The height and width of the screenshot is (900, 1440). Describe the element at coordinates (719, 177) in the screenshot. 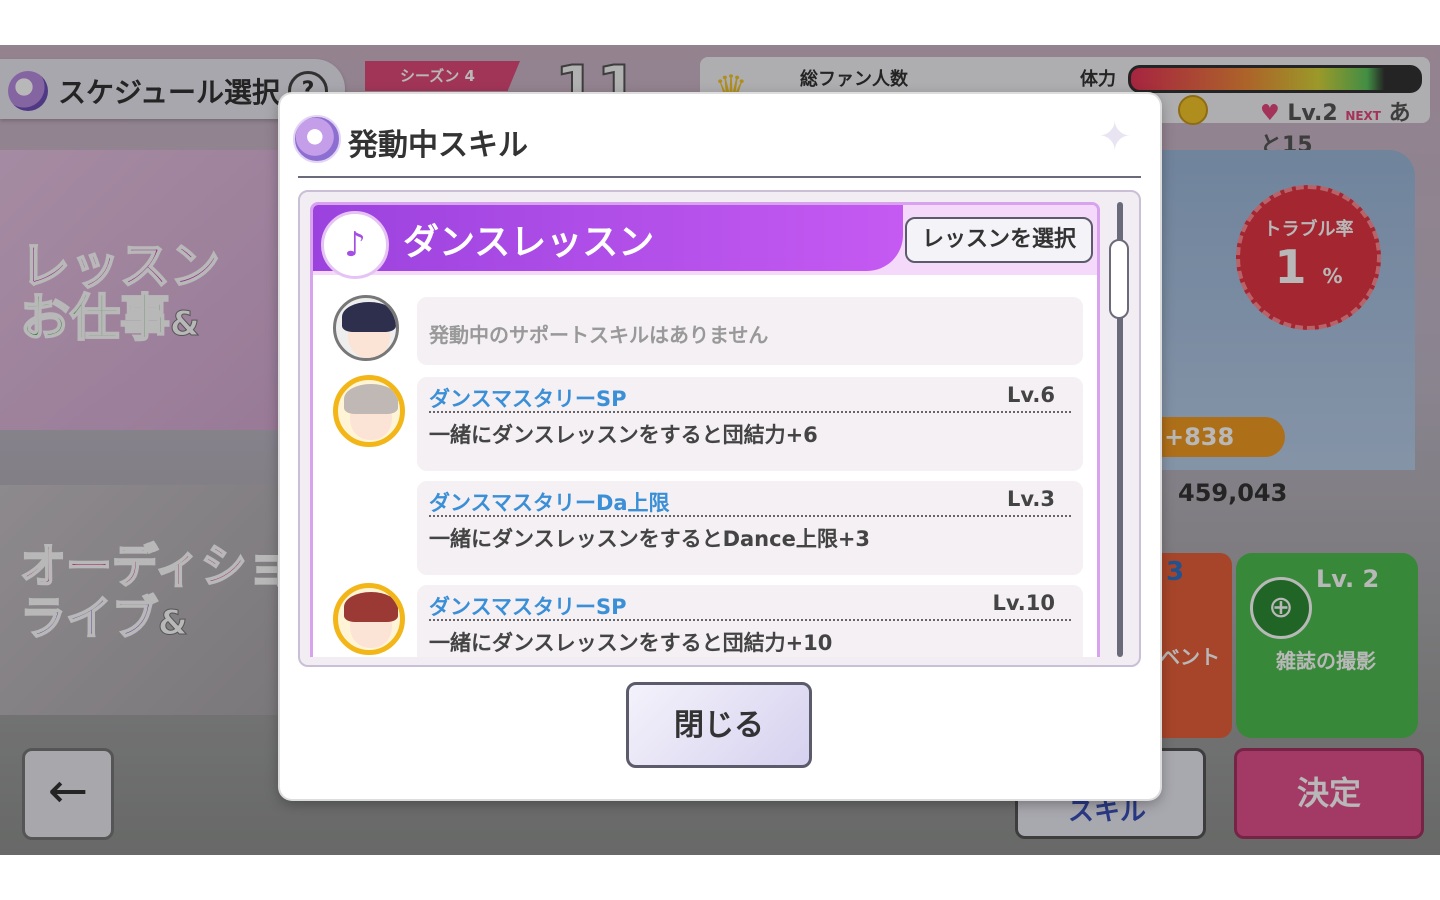

I see `title-divider` at that location.